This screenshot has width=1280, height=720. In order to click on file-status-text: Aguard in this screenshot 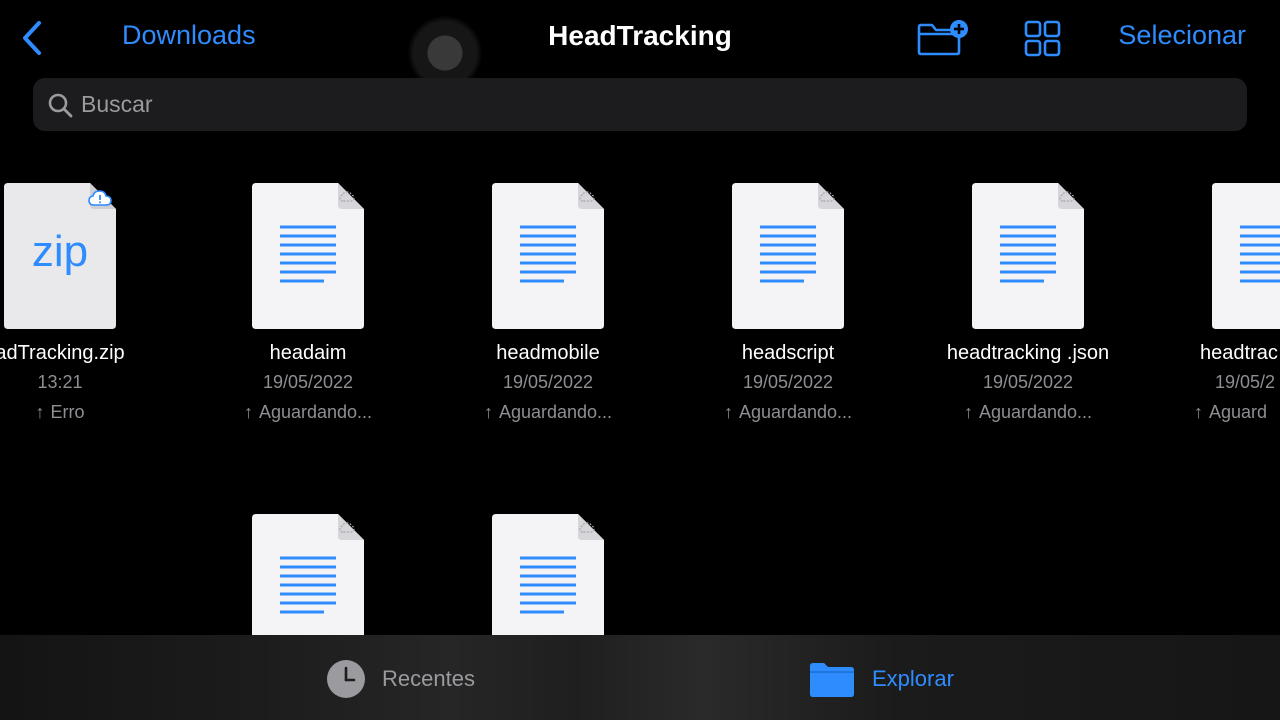, I will do `click(1238, 412)`.